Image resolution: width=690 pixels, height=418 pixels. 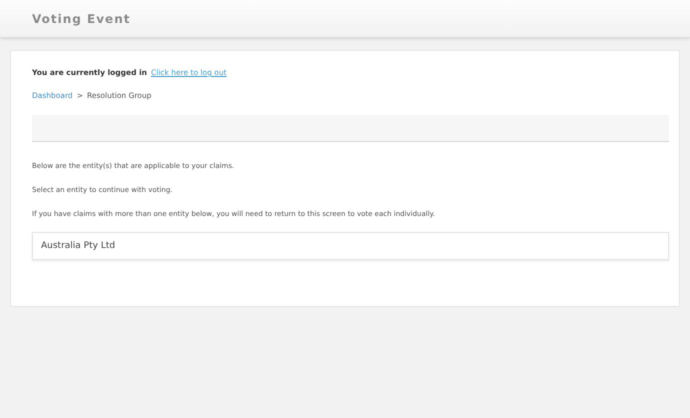 I want to click on entity-item: Australia Pty Ltd, so click(x=350, y=246).